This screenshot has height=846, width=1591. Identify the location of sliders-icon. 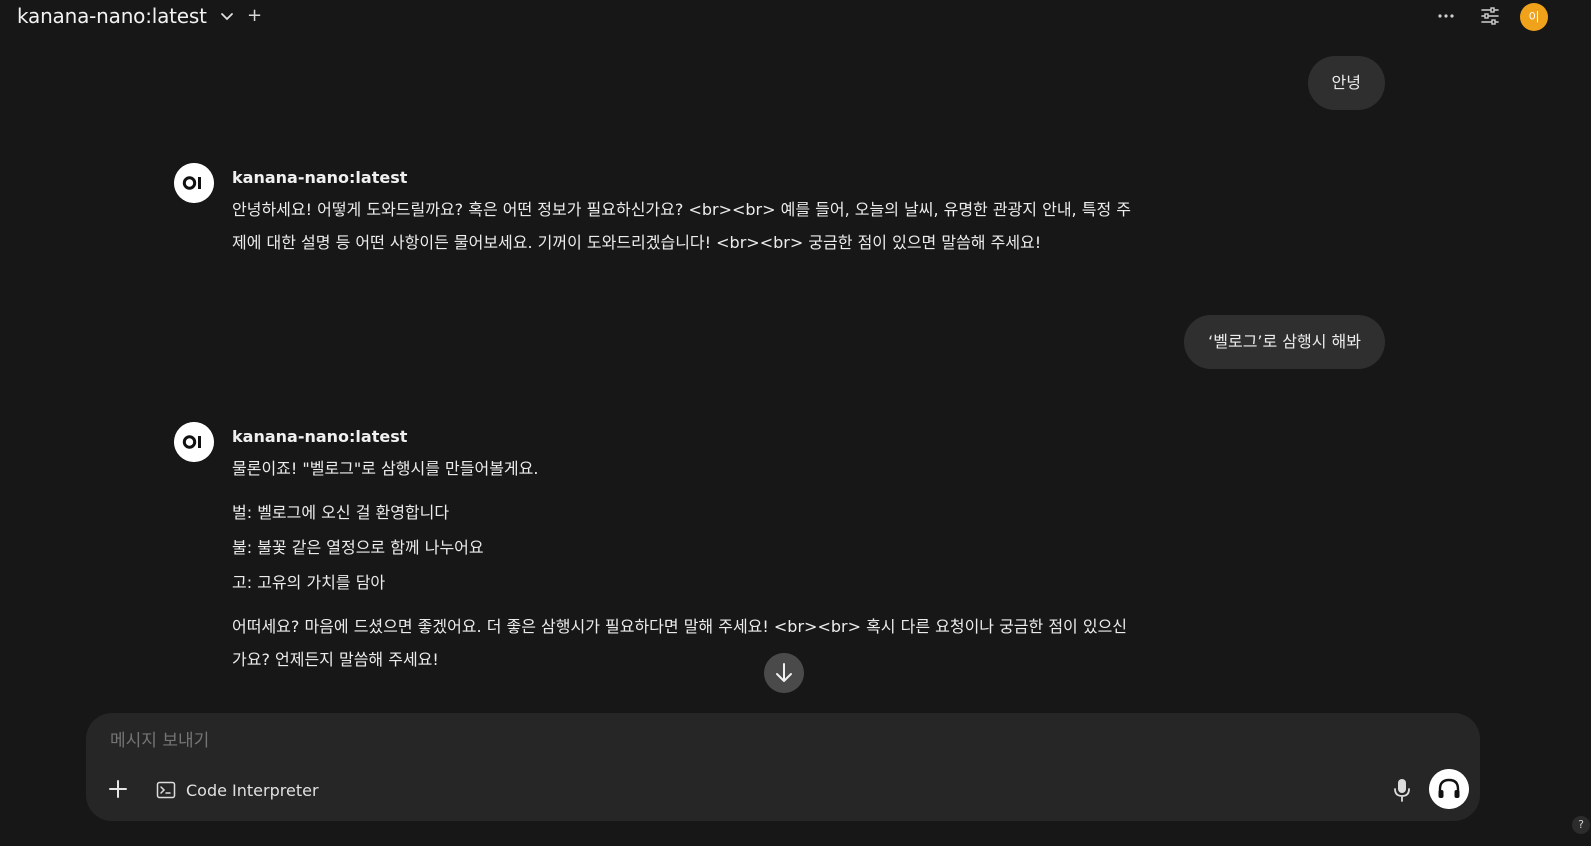
(1490, 16).